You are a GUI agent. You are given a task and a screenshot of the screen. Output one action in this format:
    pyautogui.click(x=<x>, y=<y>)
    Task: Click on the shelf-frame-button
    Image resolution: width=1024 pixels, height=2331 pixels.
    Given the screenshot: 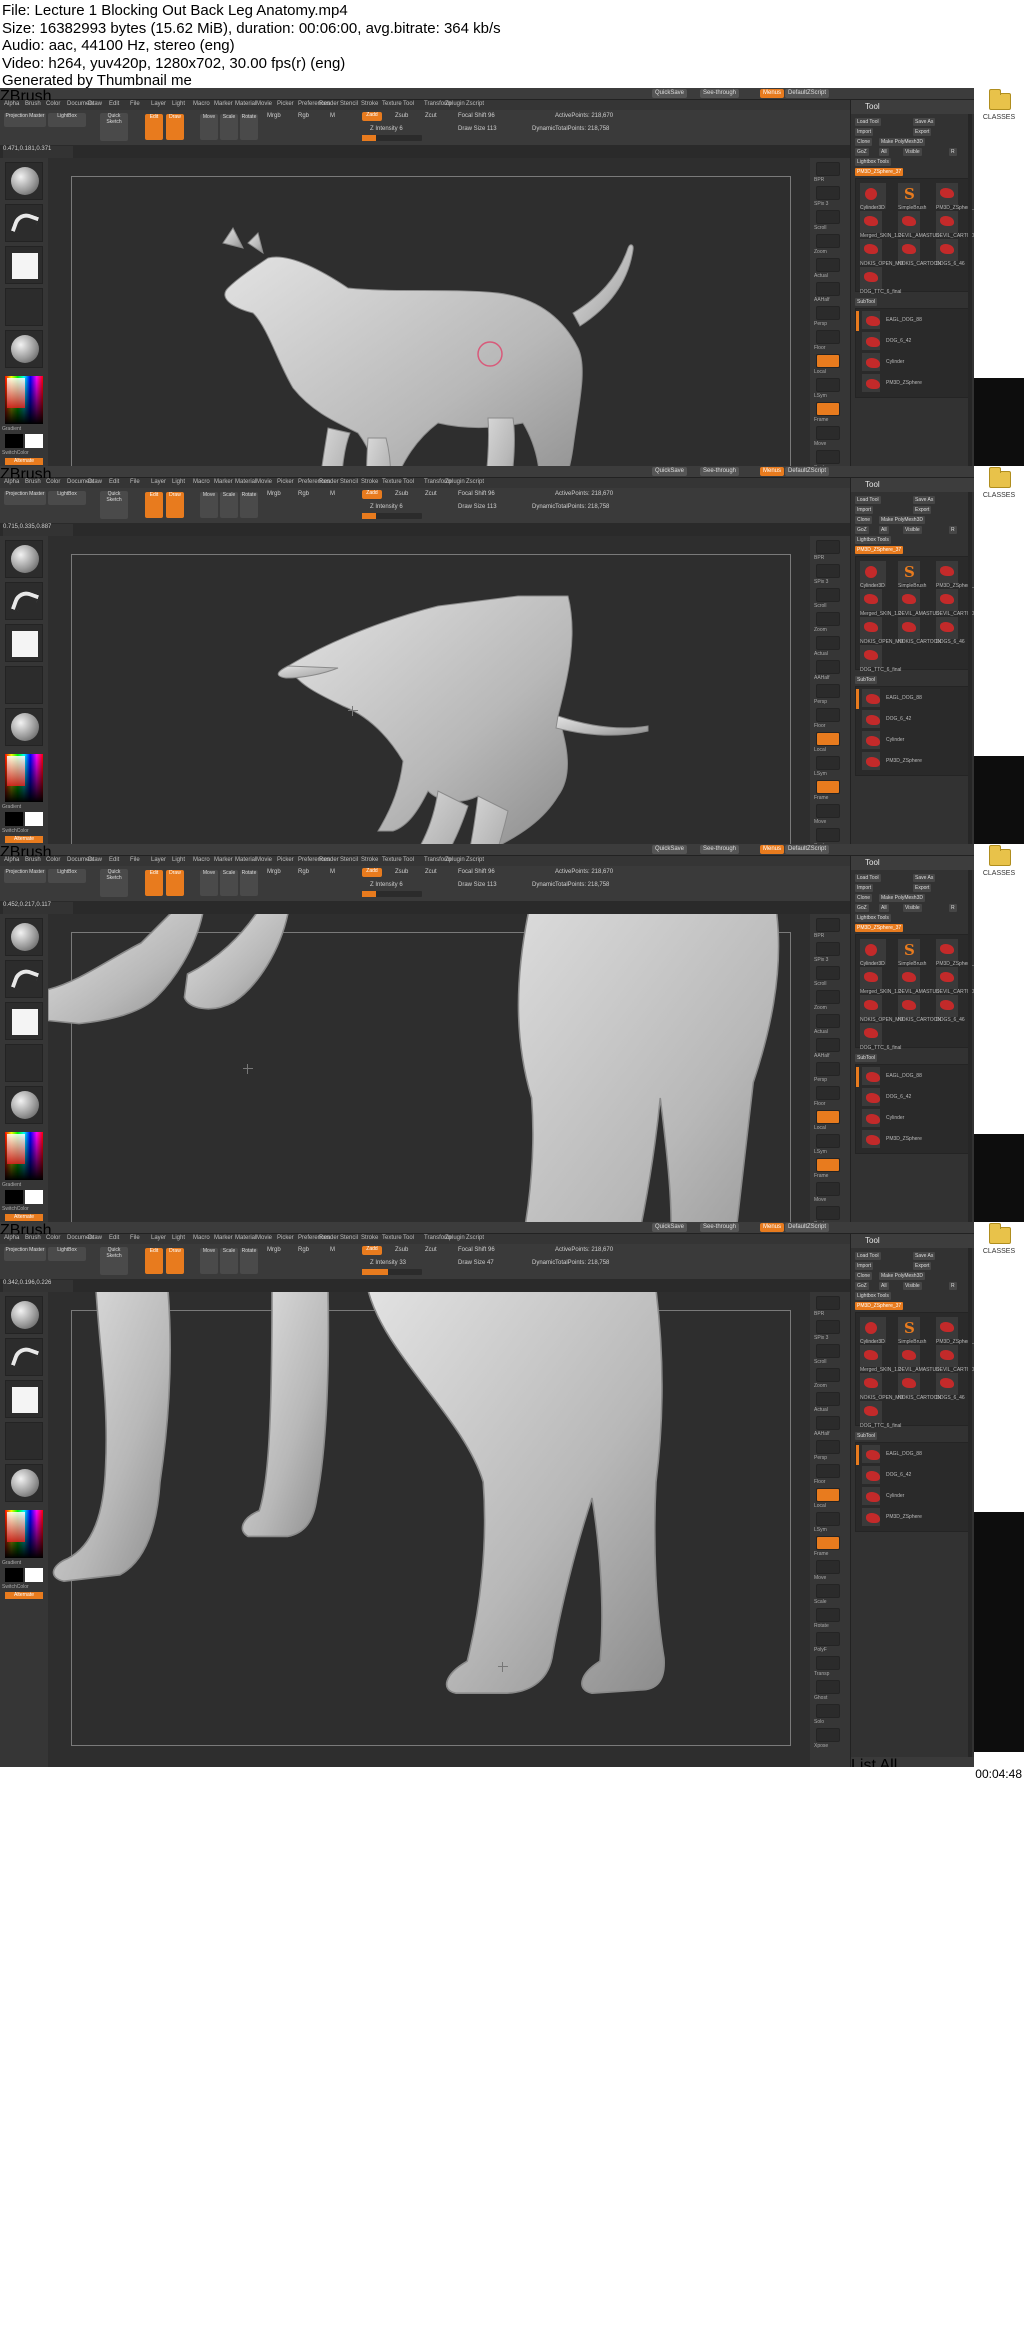 What is the action you would take?
    pyautogui.click(x=828, y=409)
    